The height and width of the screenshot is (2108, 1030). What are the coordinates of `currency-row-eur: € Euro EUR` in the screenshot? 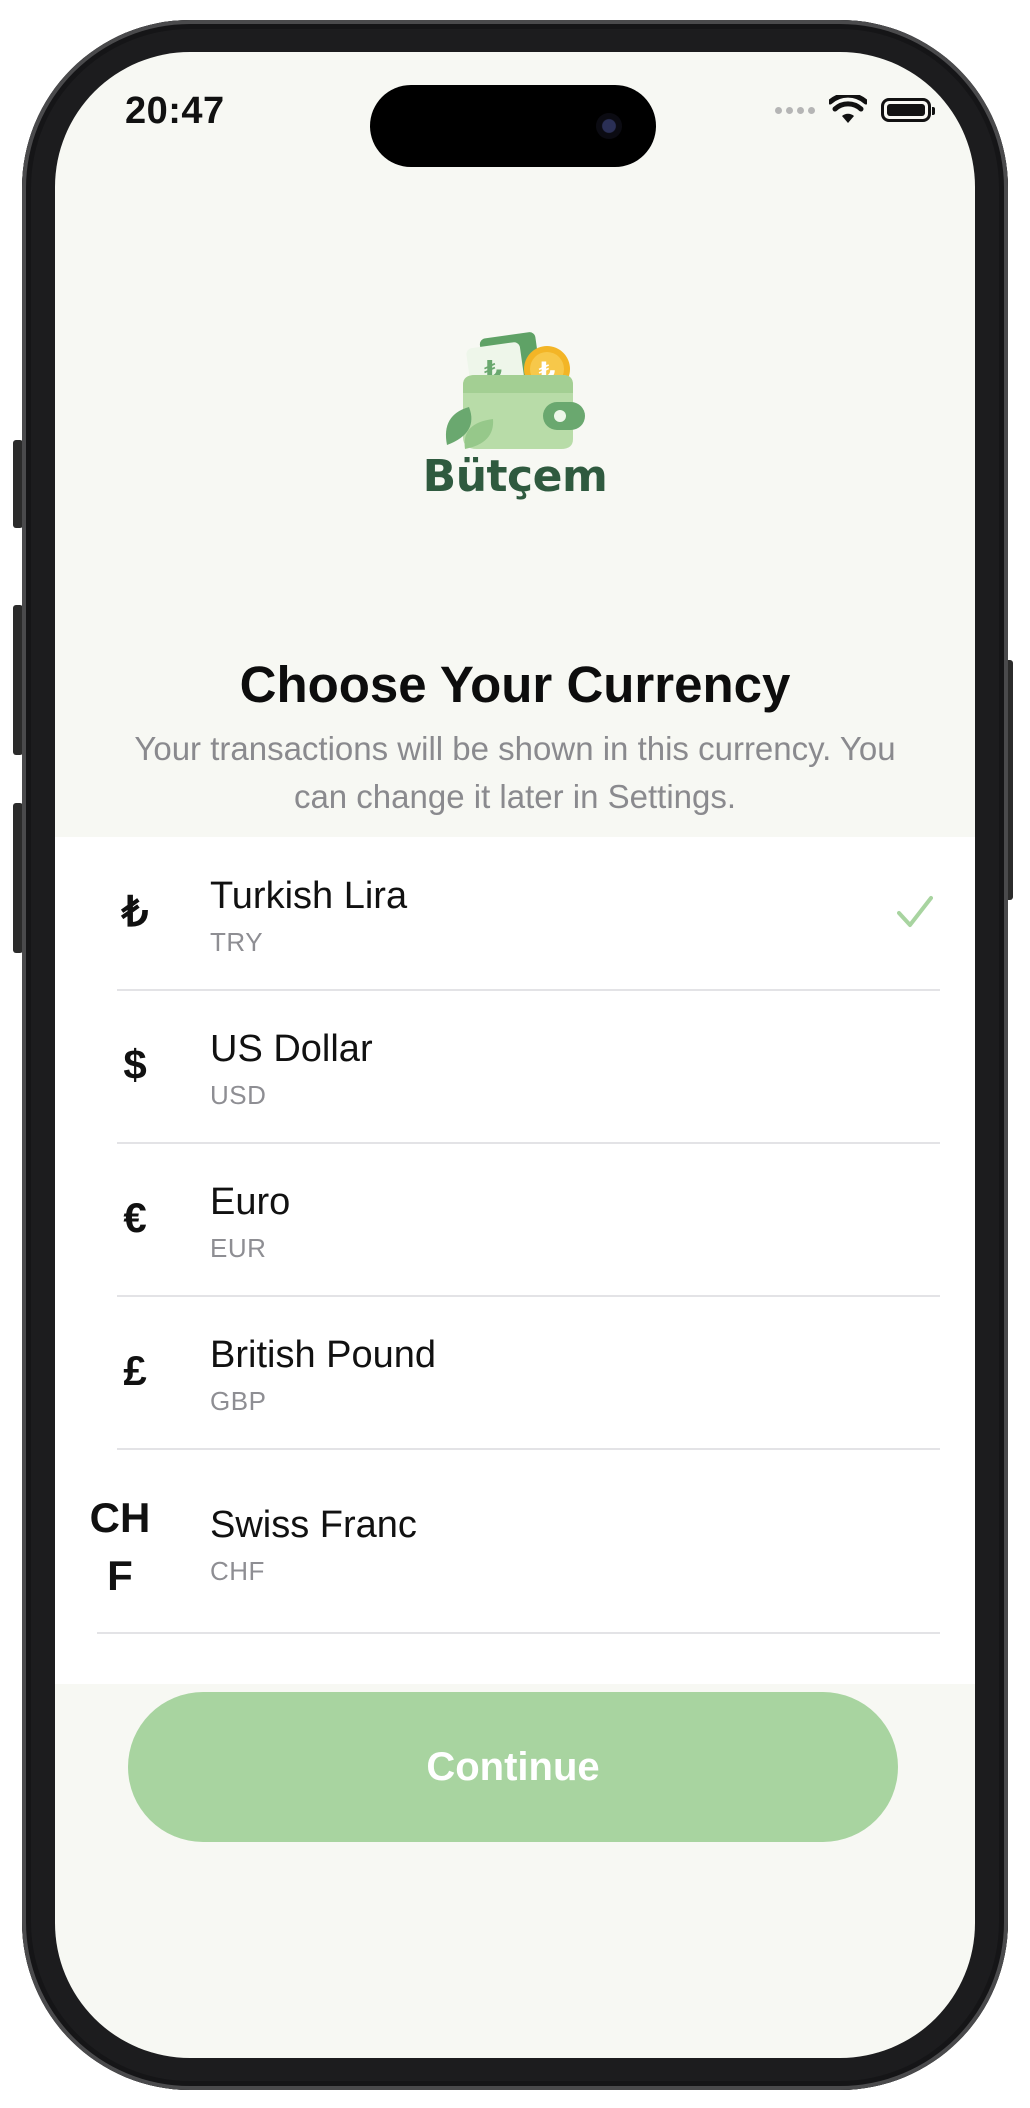 It's located at (515, 1219).